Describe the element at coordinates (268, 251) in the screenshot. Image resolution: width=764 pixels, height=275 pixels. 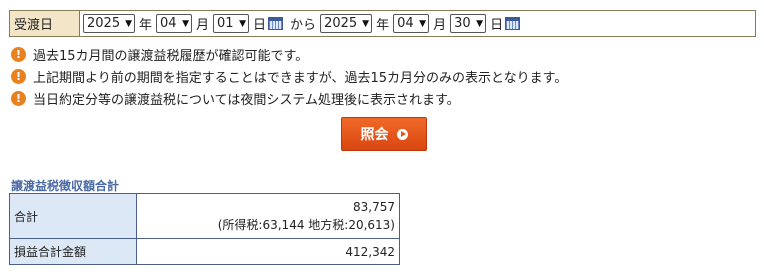
I see `pl-value: 412,342` at that location.